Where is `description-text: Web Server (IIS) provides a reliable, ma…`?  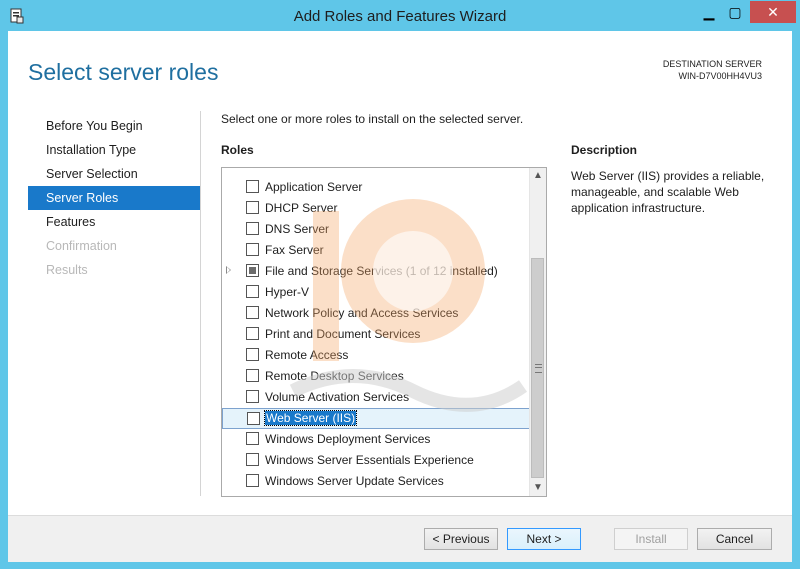 description-text: Web Server (IIS) provides a reliable, ma… is located at coordinates (668, 192).